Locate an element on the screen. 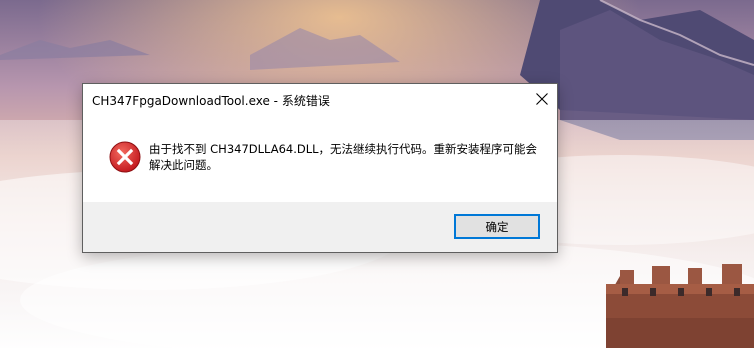 The height and width of the screenshot is (348, 754). close-button is located at coordinates (542, 99).